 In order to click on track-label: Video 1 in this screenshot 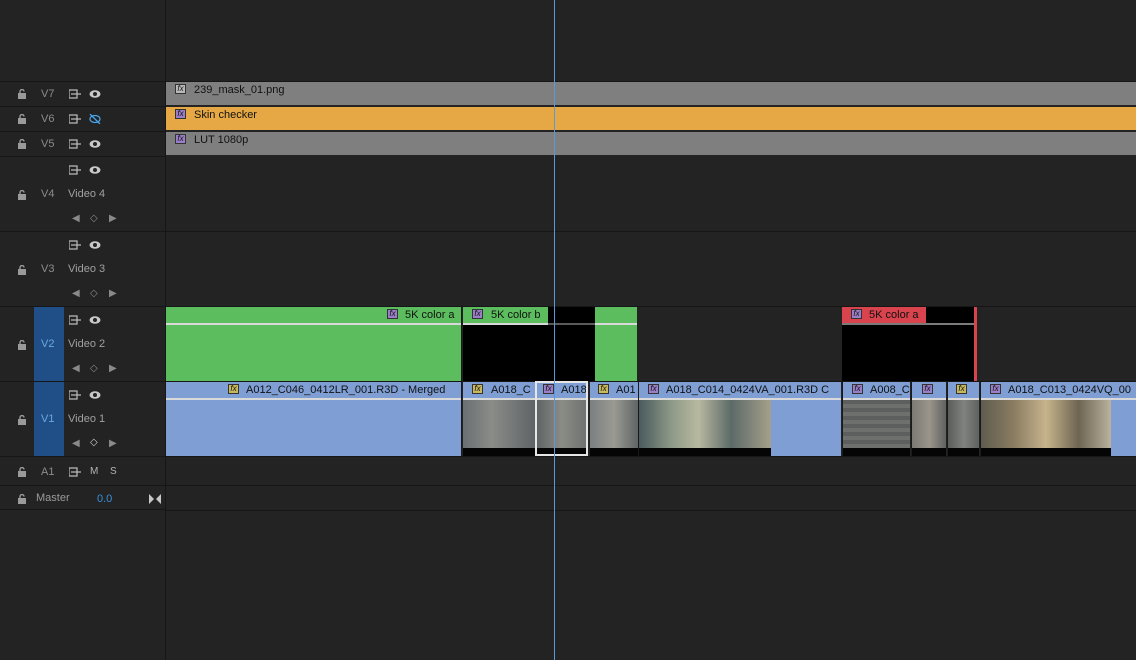, I will do `click(86, 419)`.